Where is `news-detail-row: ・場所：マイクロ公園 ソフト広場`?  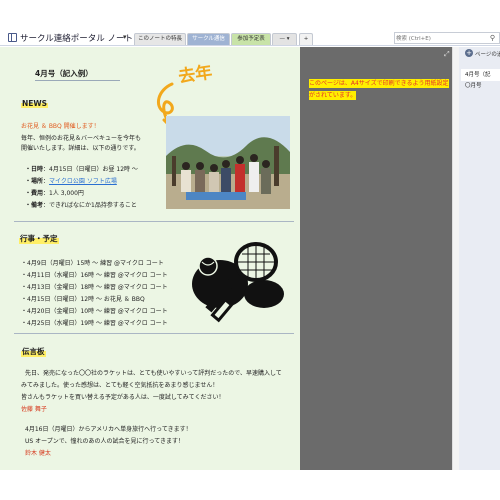 news-detail-row: ・場所：マイクロ公園 ソフト広場 is located at coordinates (71, 181).